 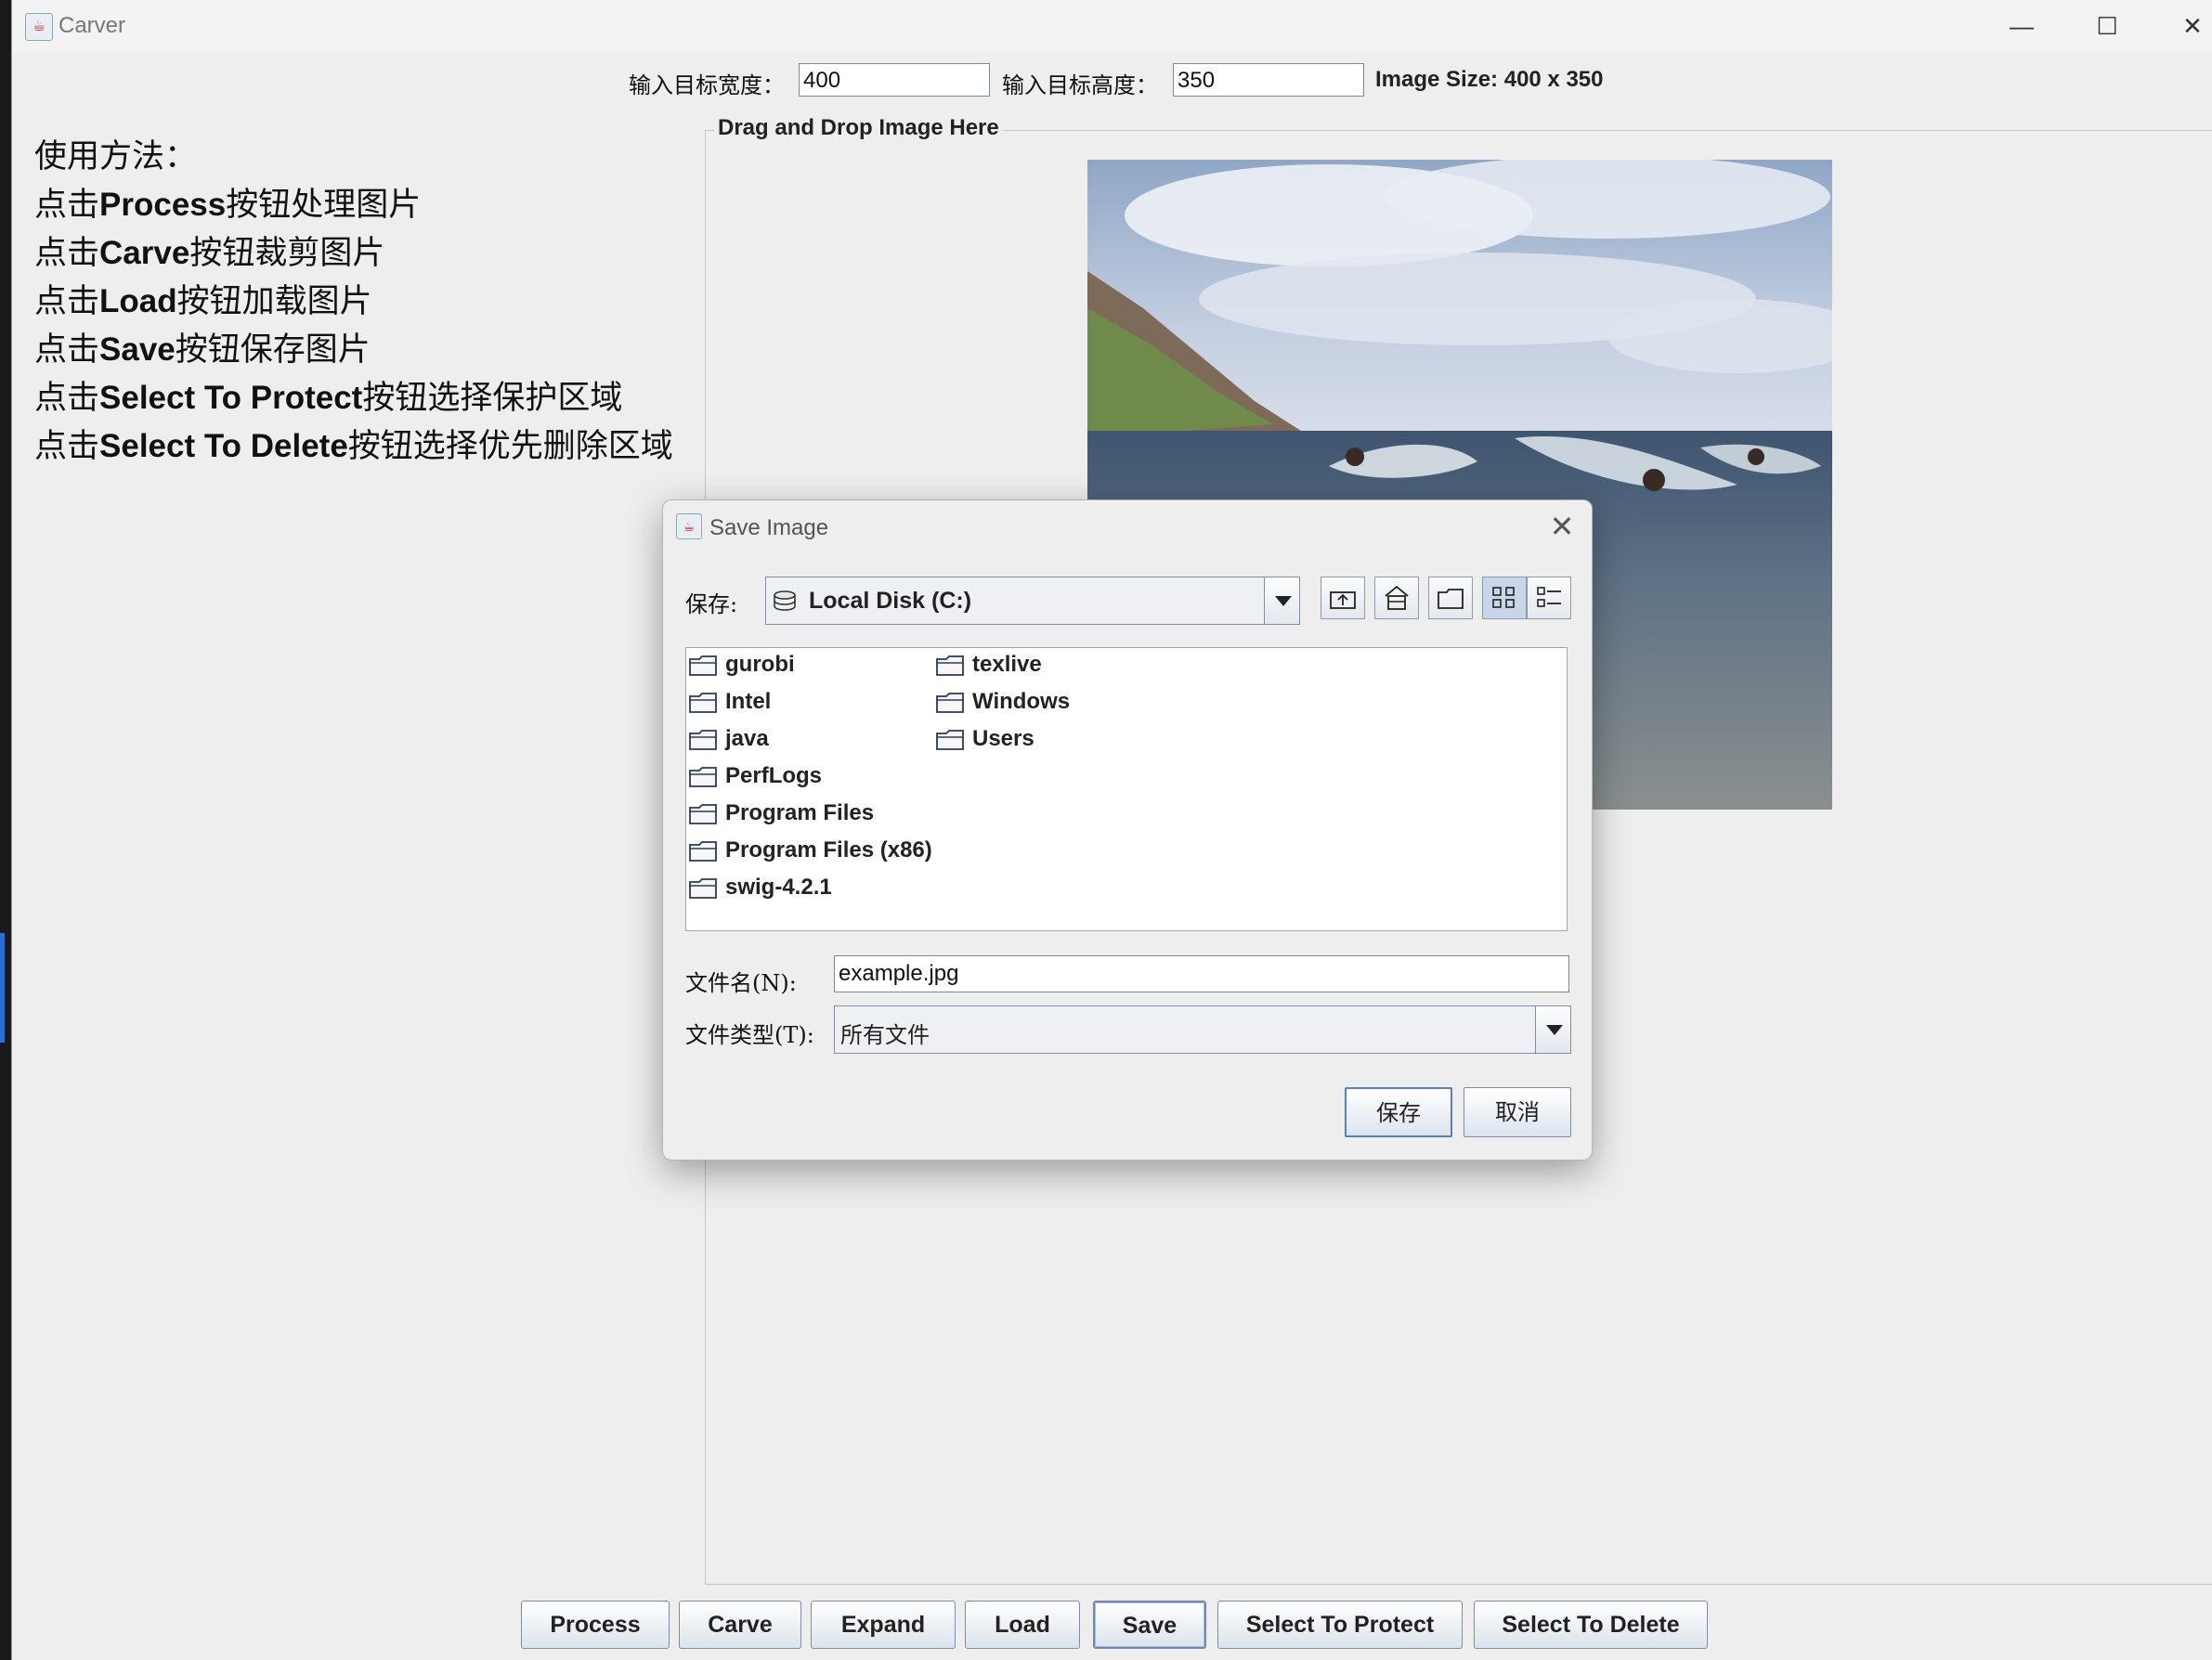 I want to click on folder-item: Windows, so click(x=1056, y=704).